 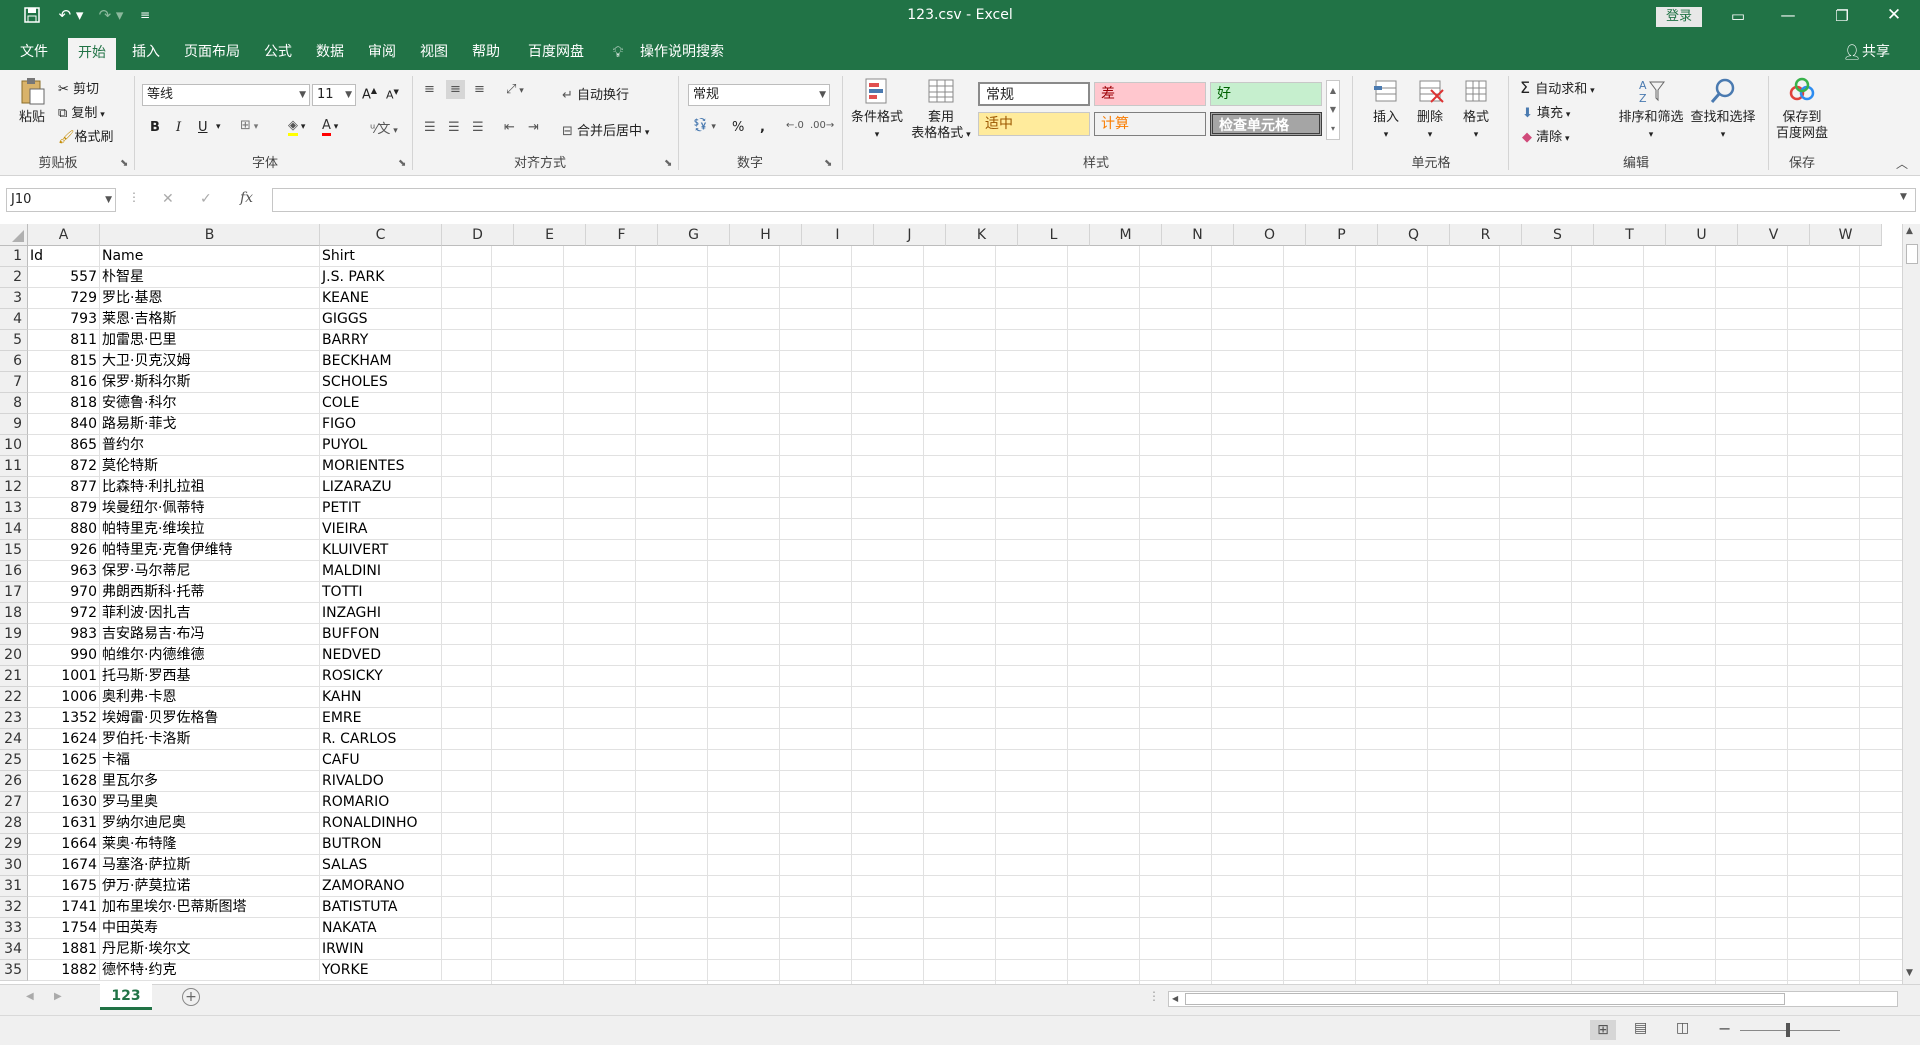 I want to click on cell-shirt: PETIT, so click(x=381, y=508).